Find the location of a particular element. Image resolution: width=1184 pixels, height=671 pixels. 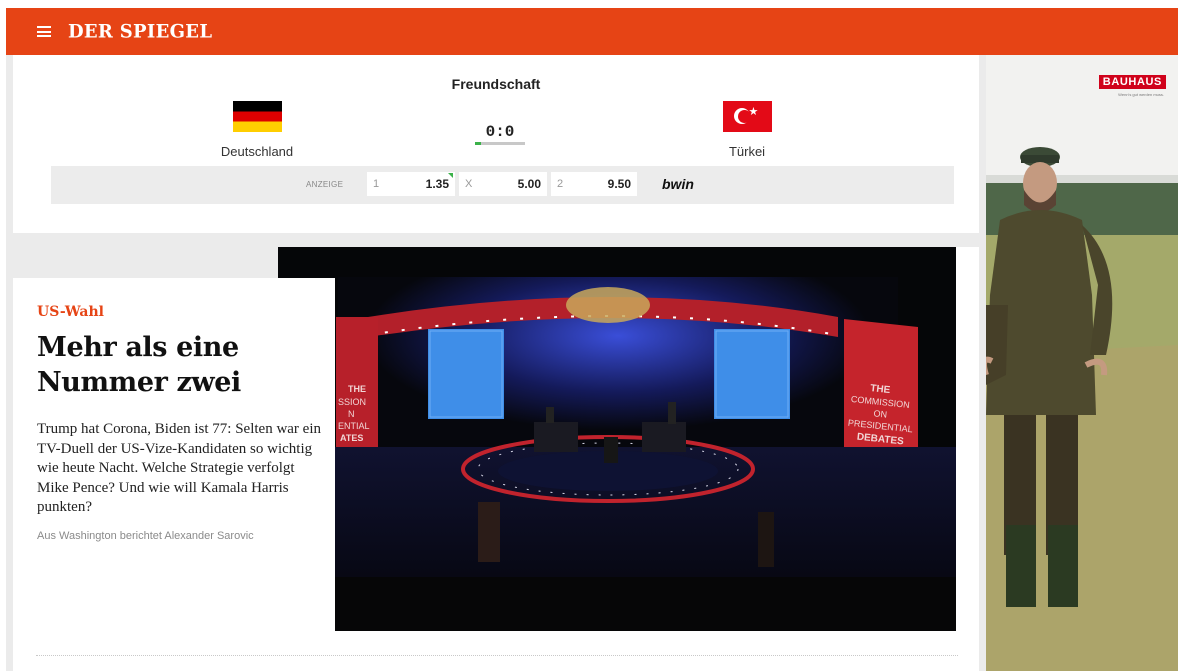

article-kicker: US-Wahl is located at coordinates (70, 312).